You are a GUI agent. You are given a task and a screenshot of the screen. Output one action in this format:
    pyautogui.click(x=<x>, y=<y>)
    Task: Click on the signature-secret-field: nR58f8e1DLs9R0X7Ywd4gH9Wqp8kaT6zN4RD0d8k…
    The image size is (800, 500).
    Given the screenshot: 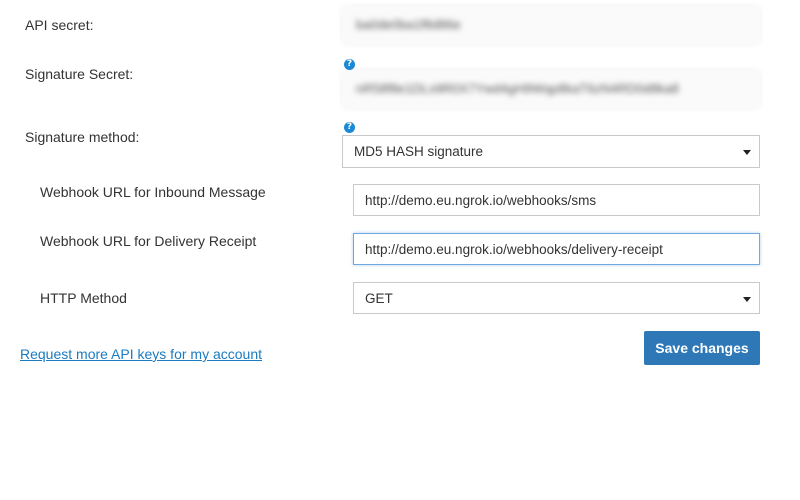 What is the action you would take?
    pyautogui.click(x=551, y=89)
    